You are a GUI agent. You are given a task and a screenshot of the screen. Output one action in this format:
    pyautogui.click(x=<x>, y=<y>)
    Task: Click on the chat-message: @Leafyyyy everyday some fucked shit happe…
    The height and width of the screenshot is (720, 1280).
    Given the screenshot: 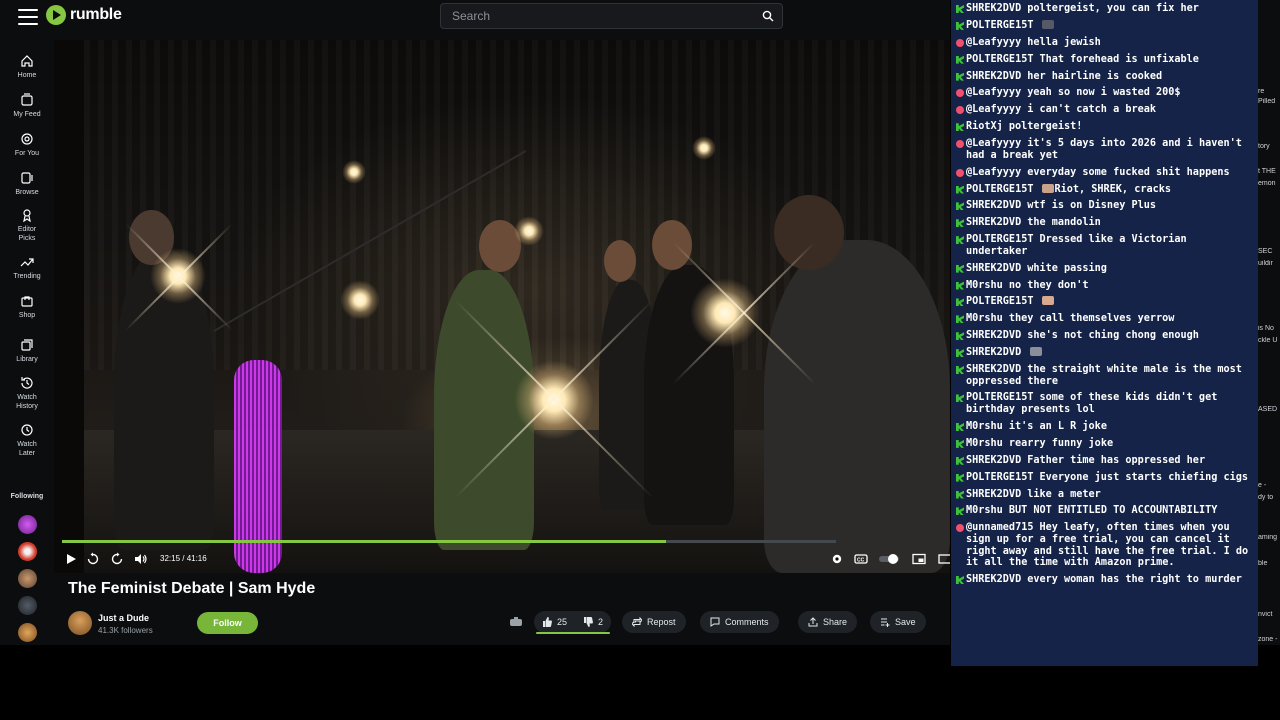 What is the action you would take?
    pyautogui.click(x=1104, y=173)
    